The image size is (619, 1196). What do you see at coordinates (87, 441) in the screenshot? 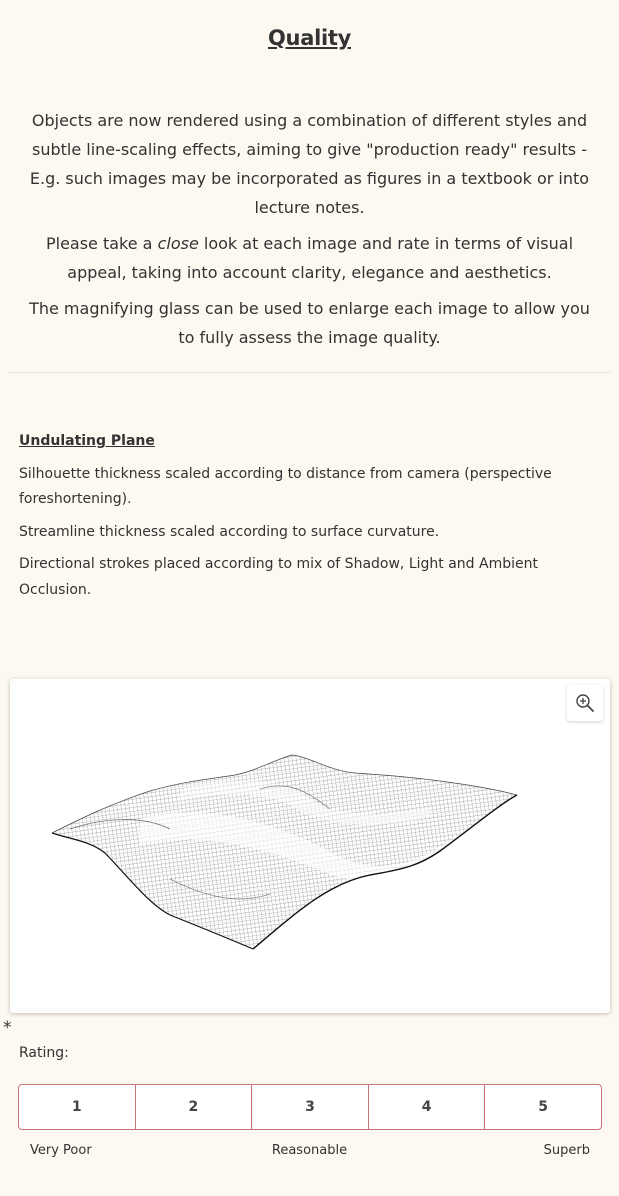
I see `section-title: Undulating Plane` at bounding box center [87, 441].